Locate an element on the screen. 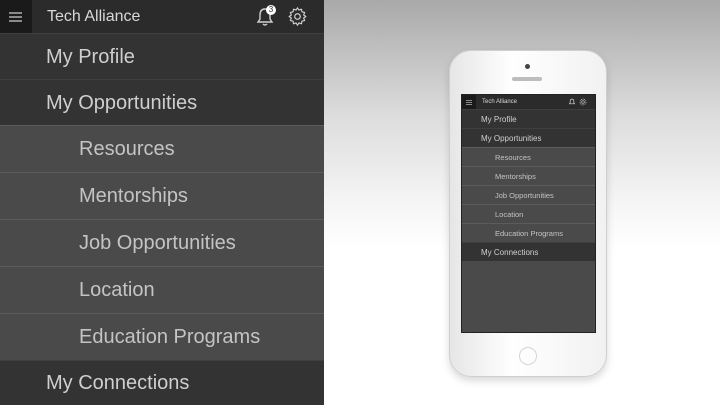 The image size is (720, 405). mini-menu-item-my-connections: My Connections is located at coordinates (528, 251).